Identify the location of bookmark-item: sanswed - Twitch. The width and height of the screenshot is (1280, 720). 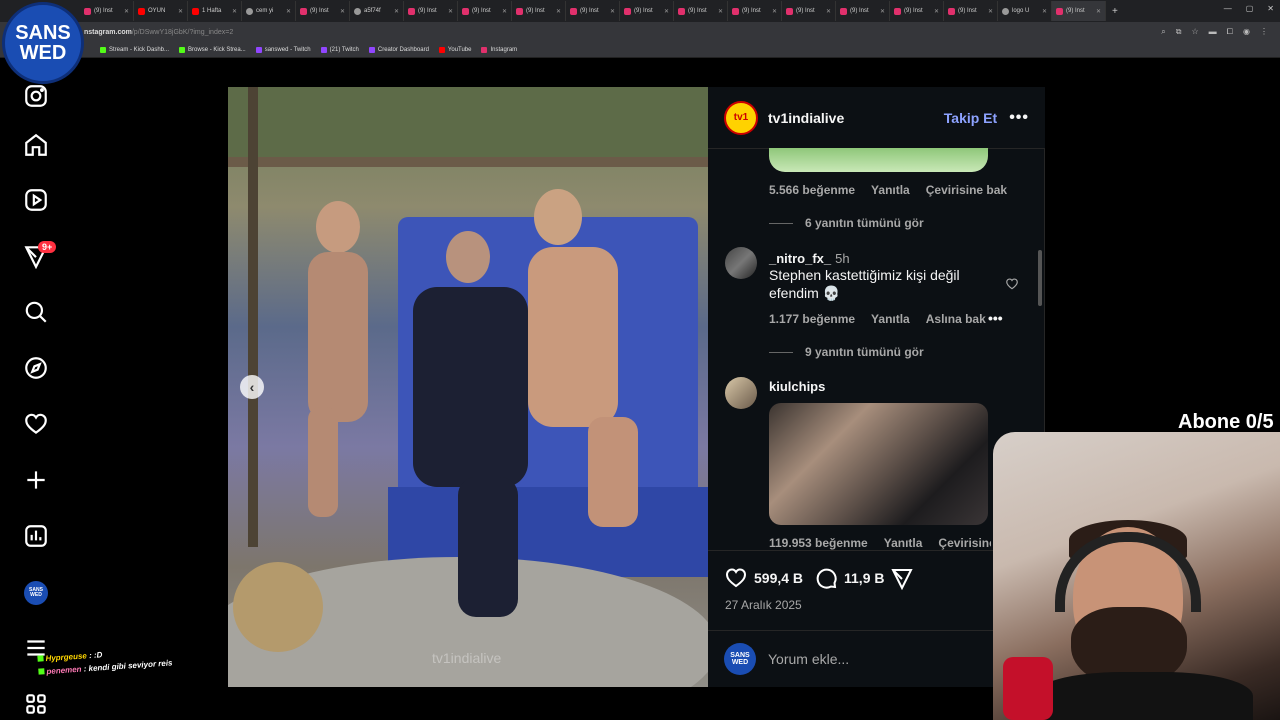
(283, 49).